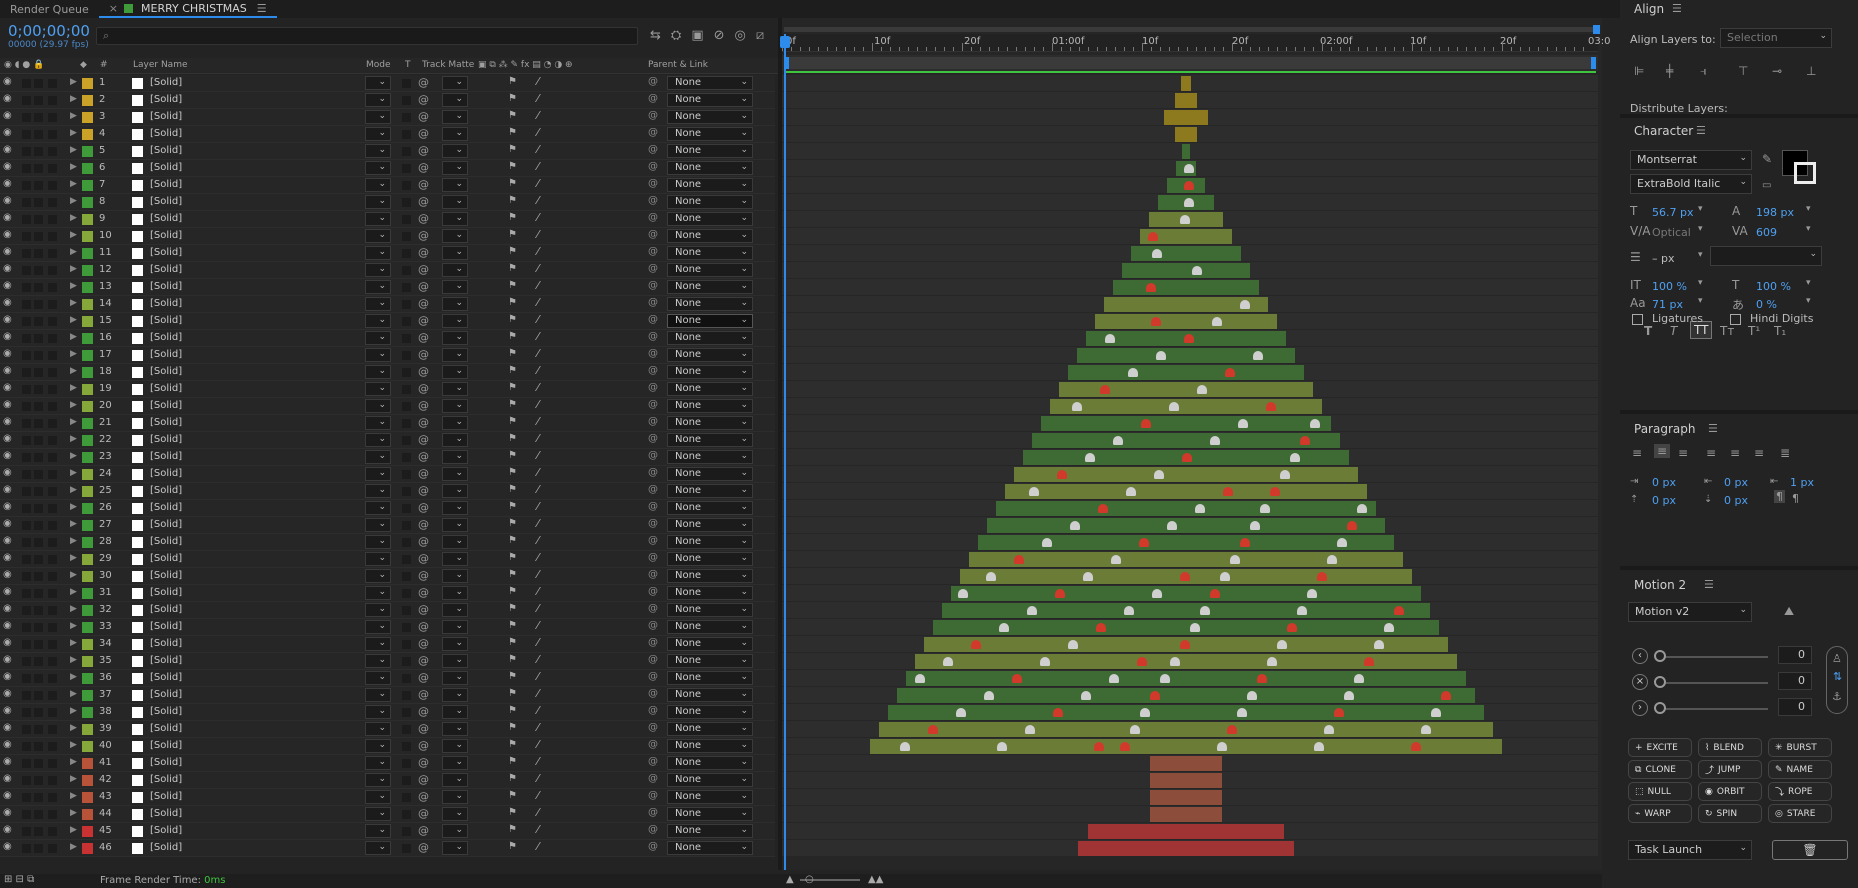 This screenshot has width=1858, height=888. I want to click on ease-both-slider, so click(1712, 683).